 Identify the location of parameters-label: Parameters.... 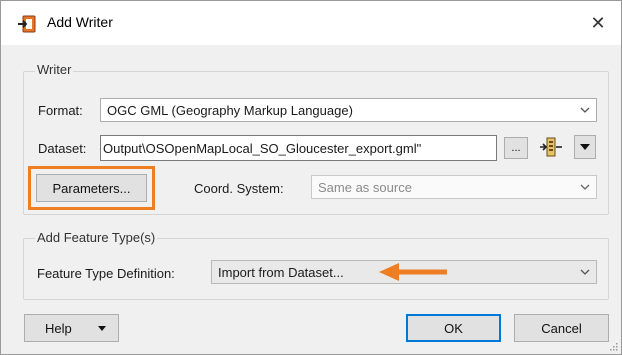
(91, 188).